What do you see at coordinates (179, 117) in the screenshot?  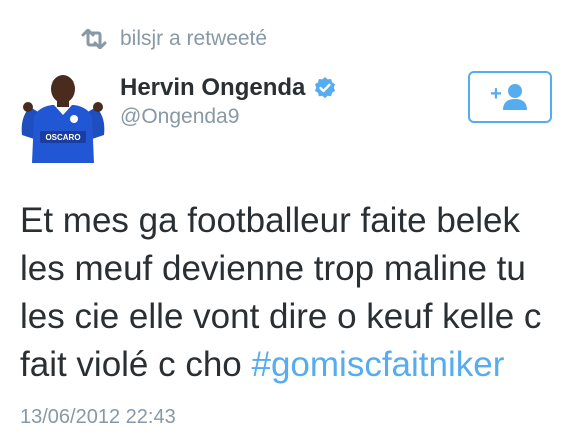 I see `author-handle: @Ongenda9` at bounding box center [179, 117].